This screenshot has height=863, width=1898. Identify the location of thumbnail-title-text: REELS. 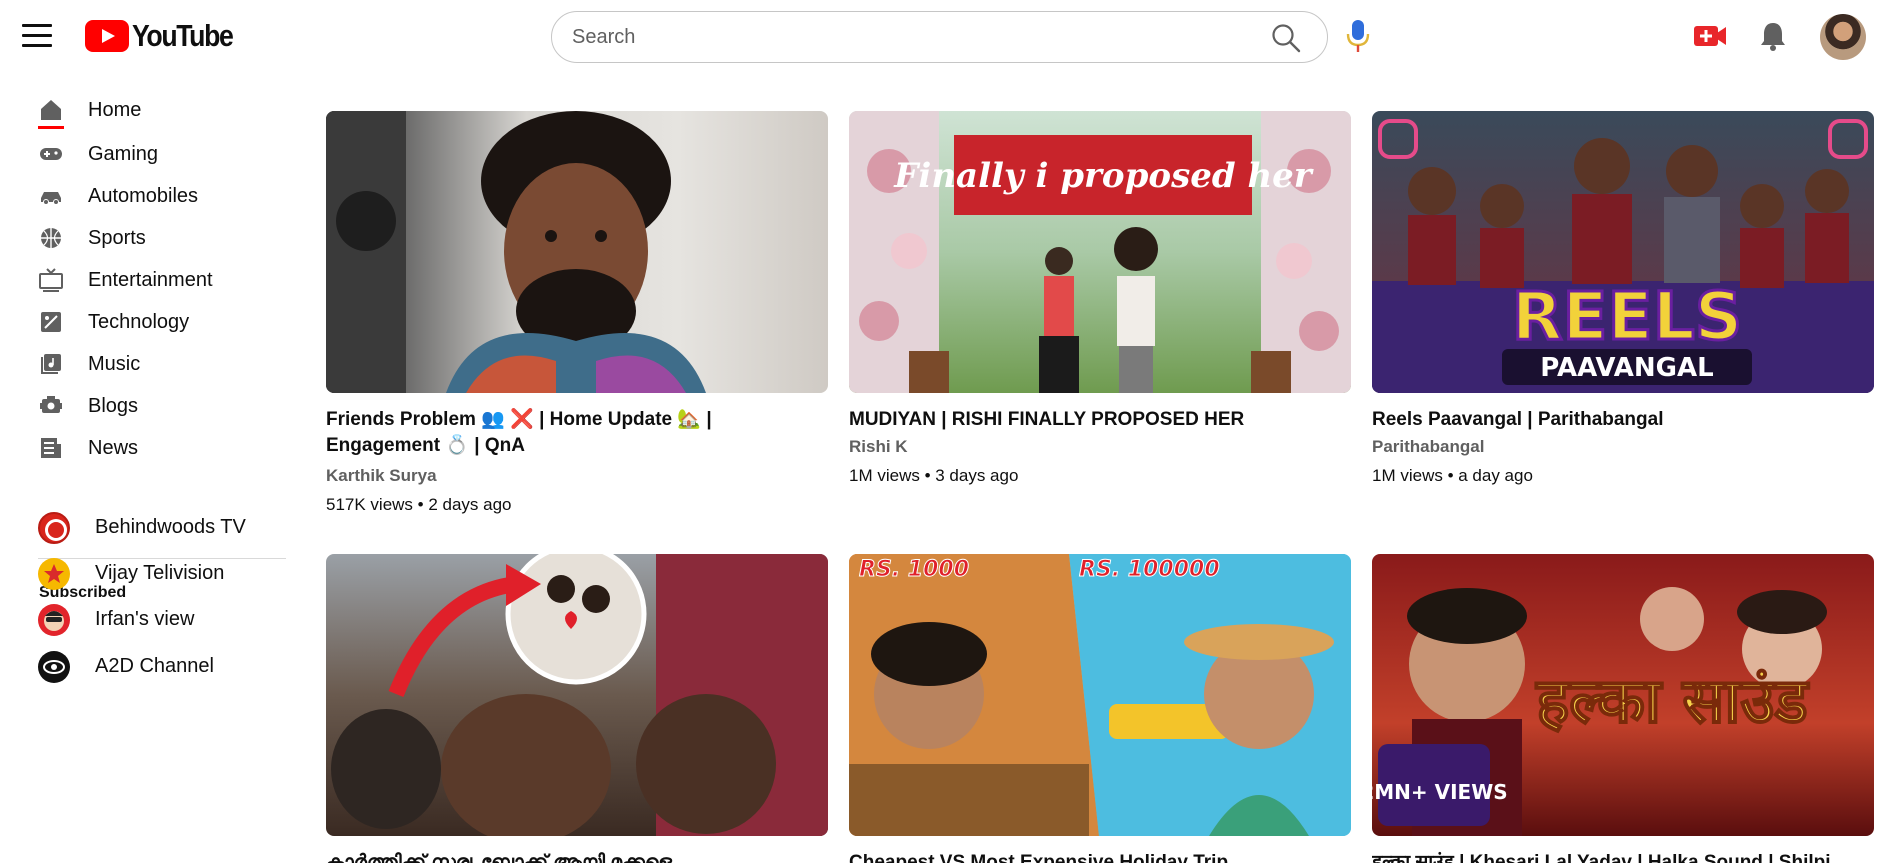
(1627, 316).